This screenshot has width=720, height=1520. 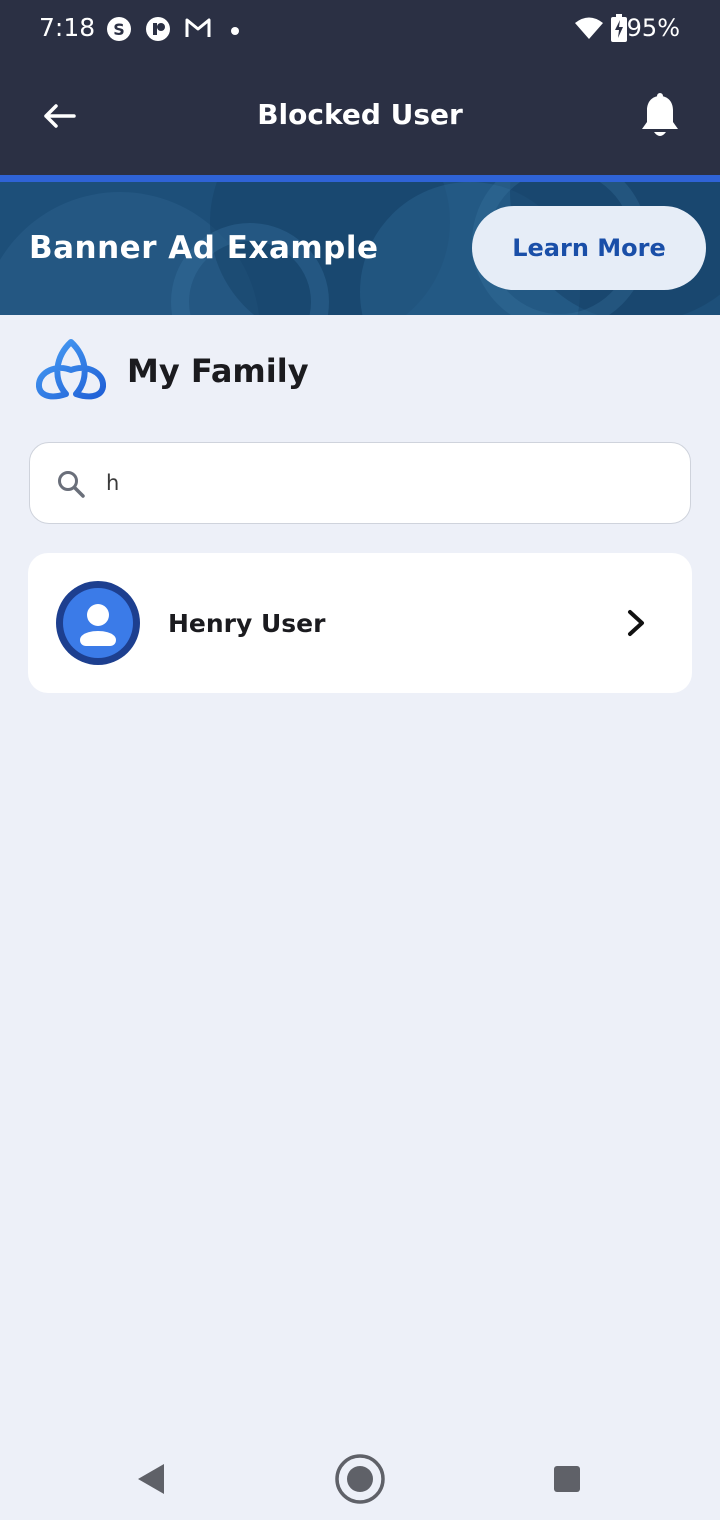 I want to click on battery-percent: 95%, so click(x=653, y=28).